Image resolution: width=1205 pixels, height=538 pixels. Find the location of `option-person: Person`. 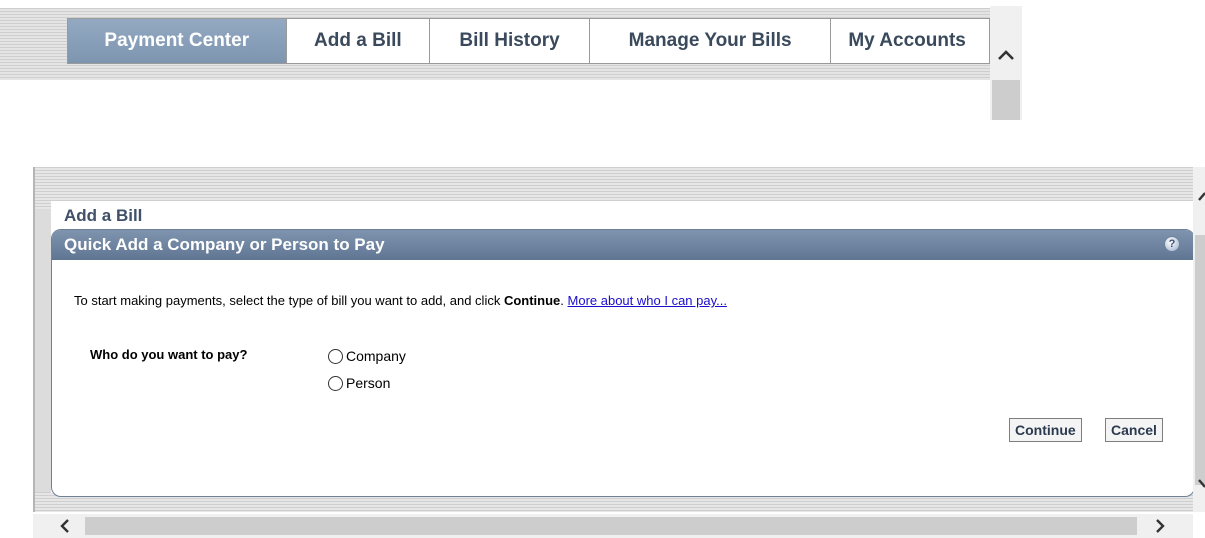

option-person: Person is located at coordinates (359, 383).